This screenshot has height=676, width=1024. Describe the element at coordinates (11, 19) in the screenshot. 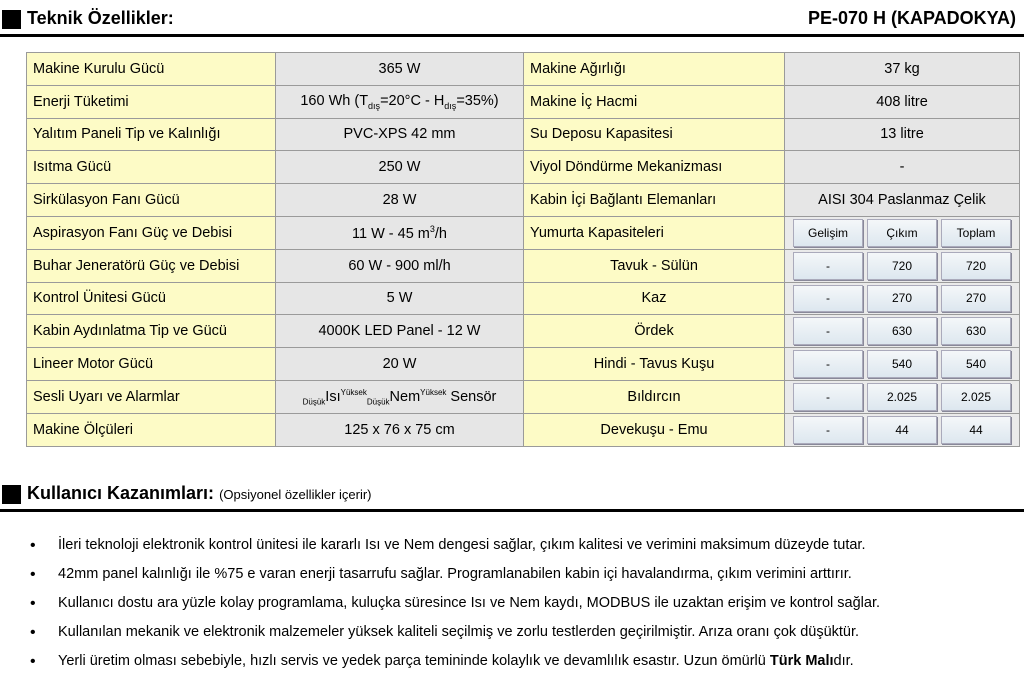

I see `section-square-icon` at that location.